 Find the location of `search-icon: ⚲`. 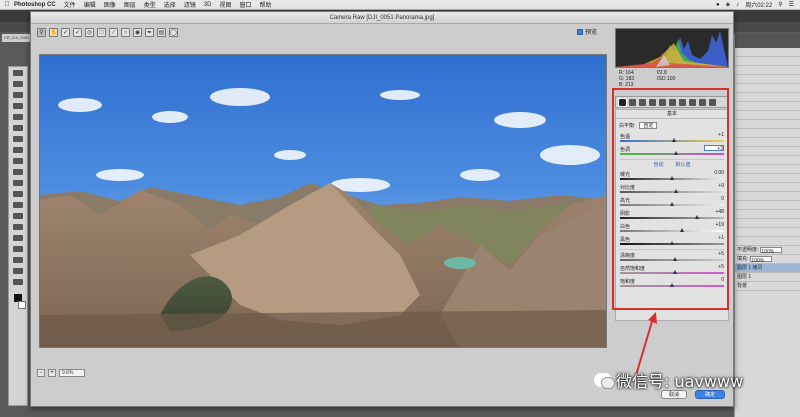

search-icon: ⚲ is located at coordinates (780, 4).